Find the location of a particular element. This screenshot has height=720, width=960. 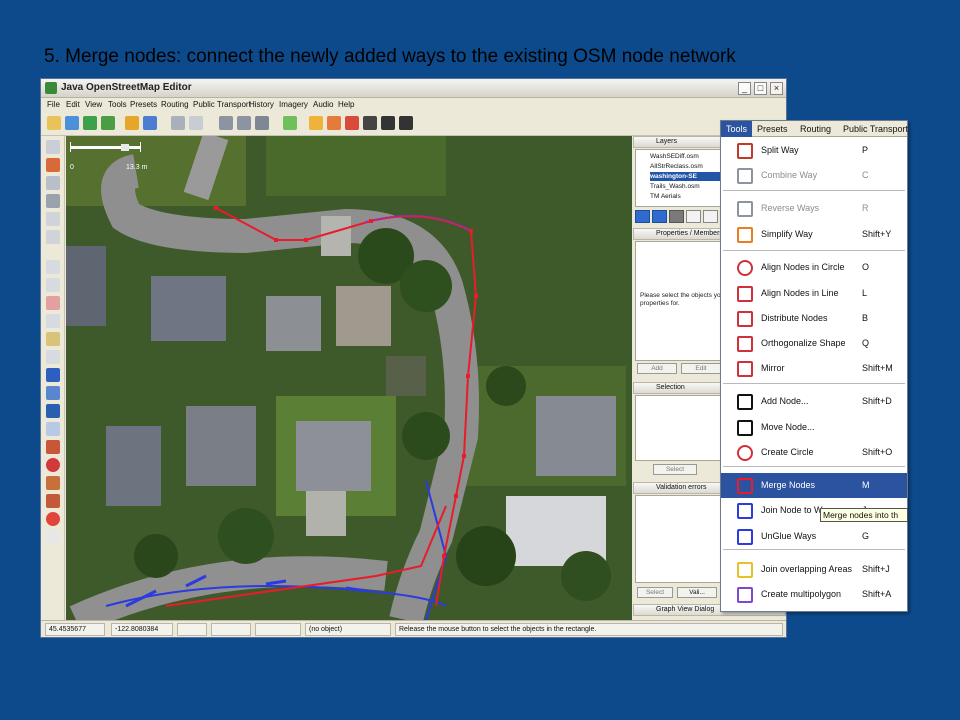

upload-icon is located at coordinates (90, 123).